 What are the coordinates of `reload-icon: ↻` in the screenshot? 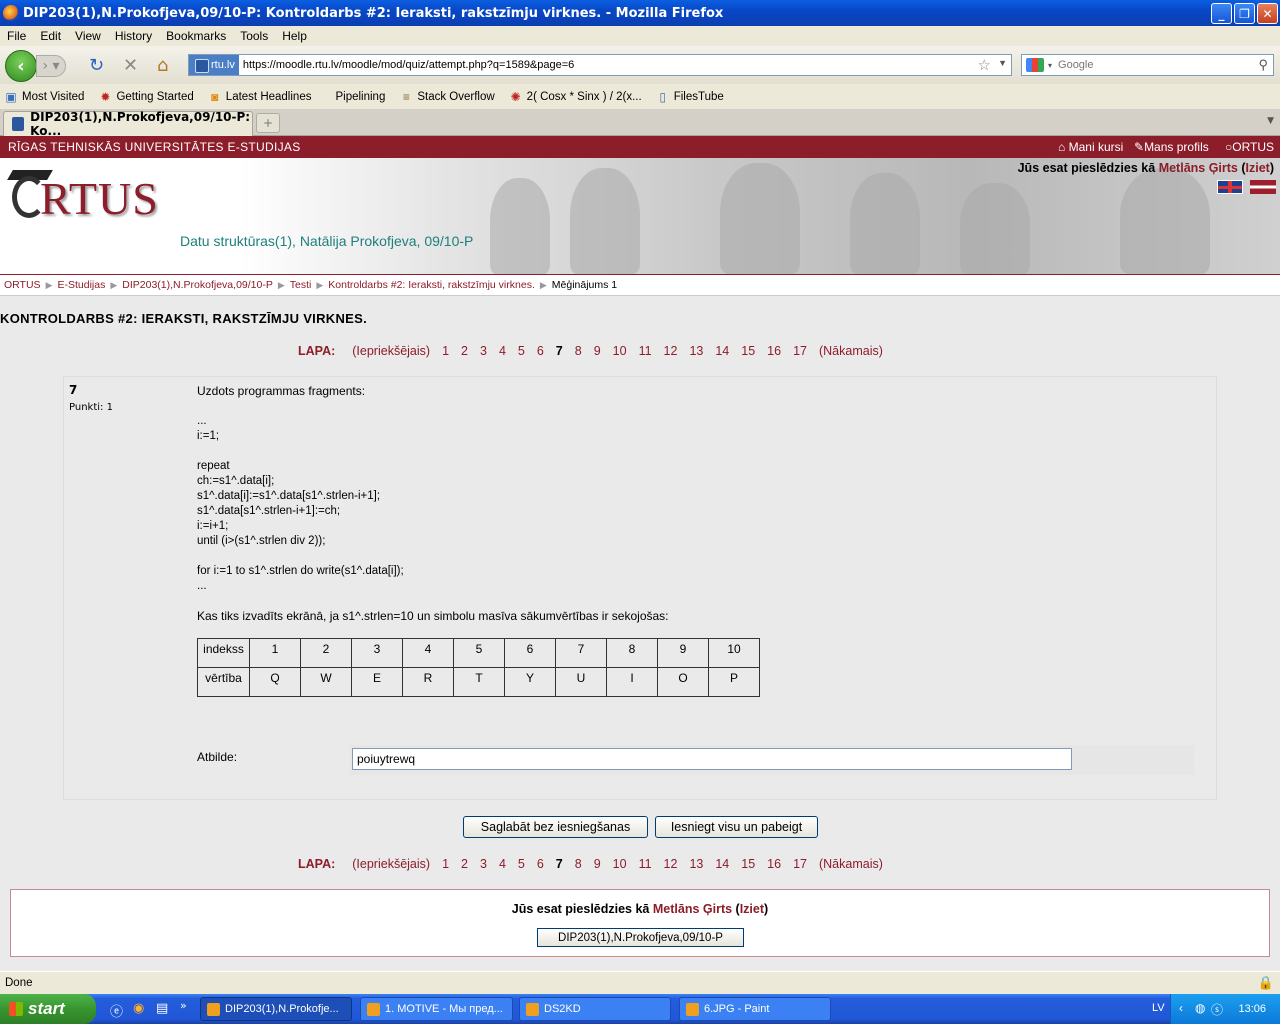 It's located at (96, 66).